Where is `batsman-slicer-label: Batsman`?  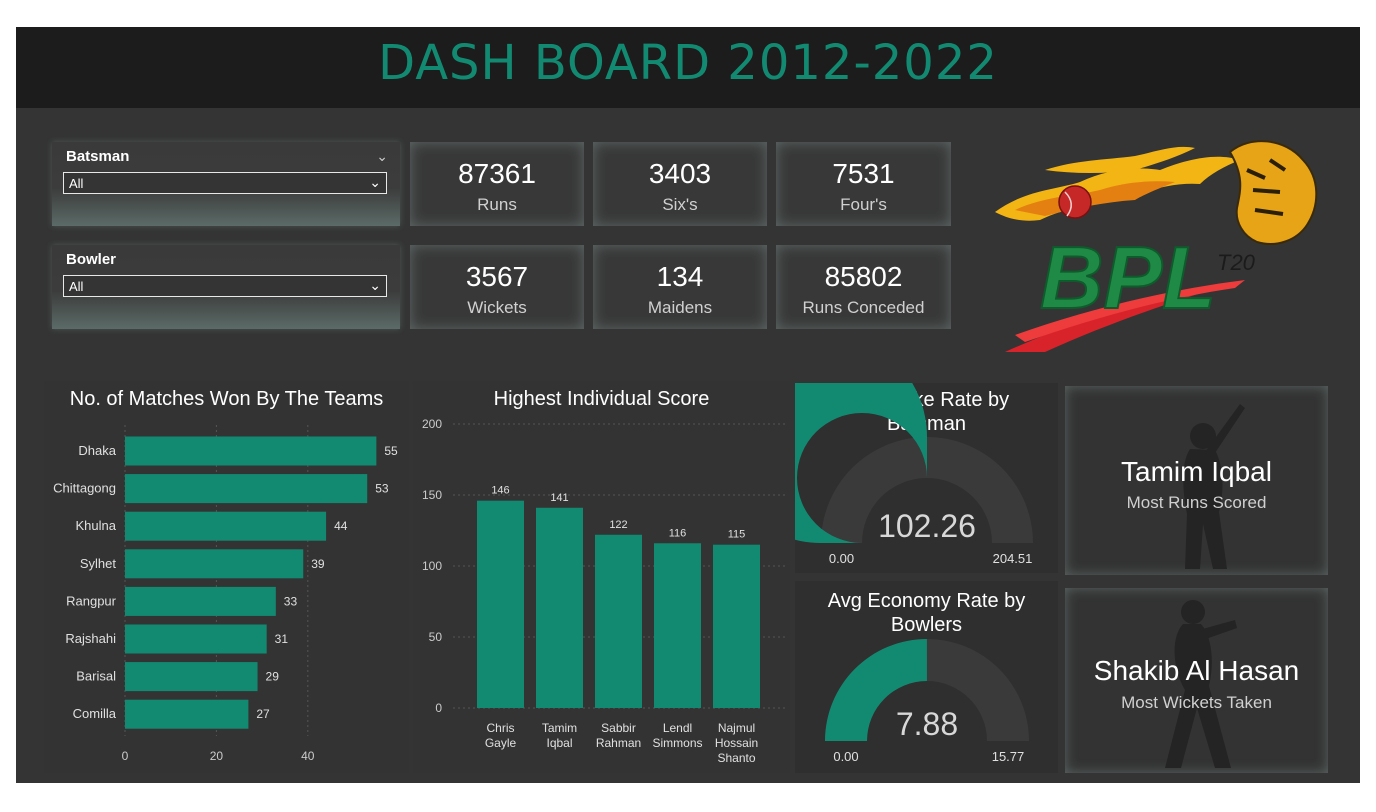 batsman-slicer-label: Batsman is located at coordinates (98, 156).